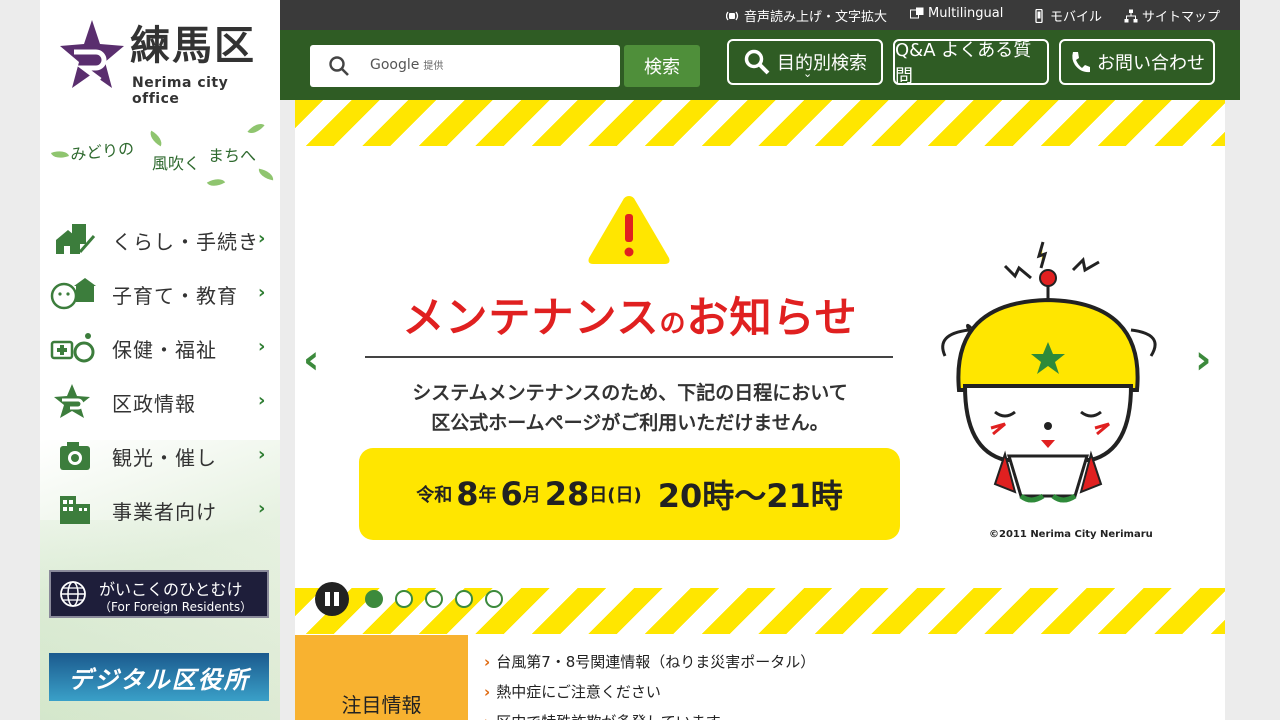  Describe the element at coordinates (193, 46) in the screenshot. I see `logo-text-ja: 練馬区` at that location.